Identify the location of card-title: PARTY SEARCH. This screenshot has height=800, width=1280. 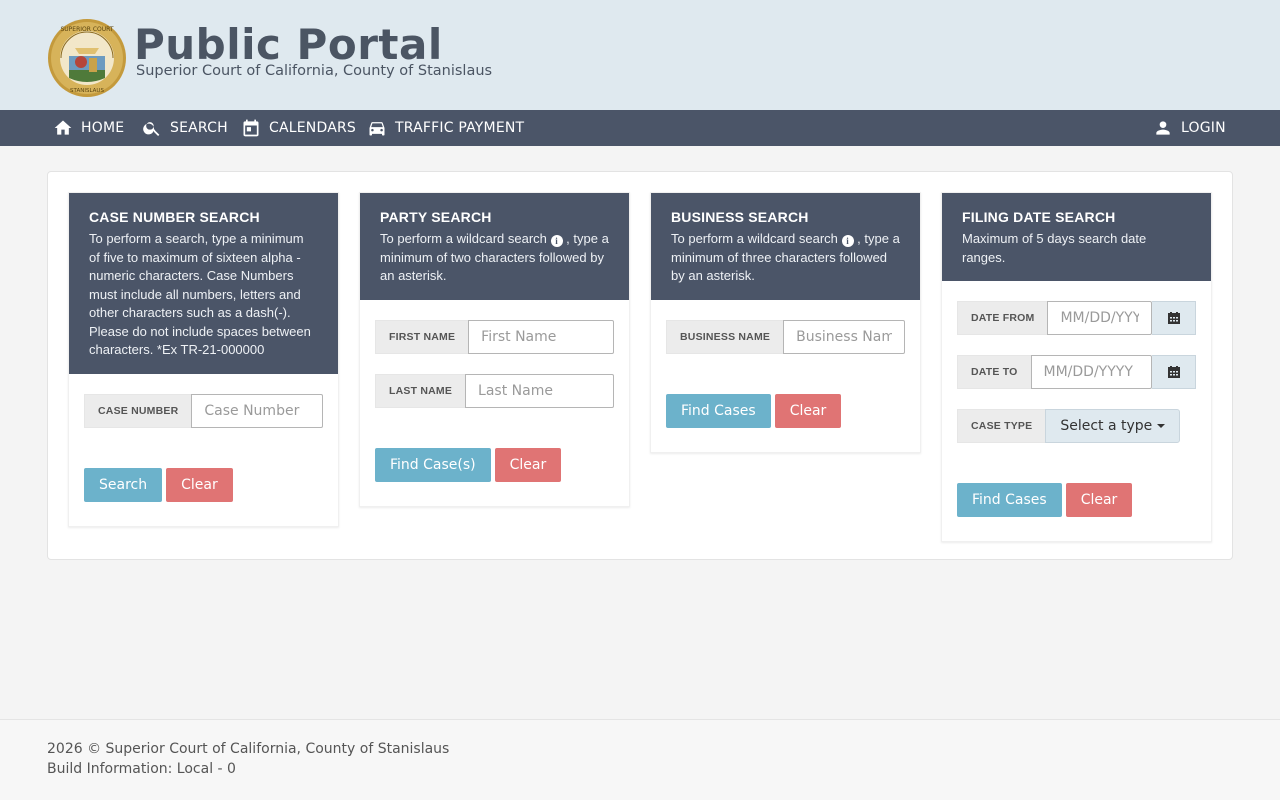
(436, 217).